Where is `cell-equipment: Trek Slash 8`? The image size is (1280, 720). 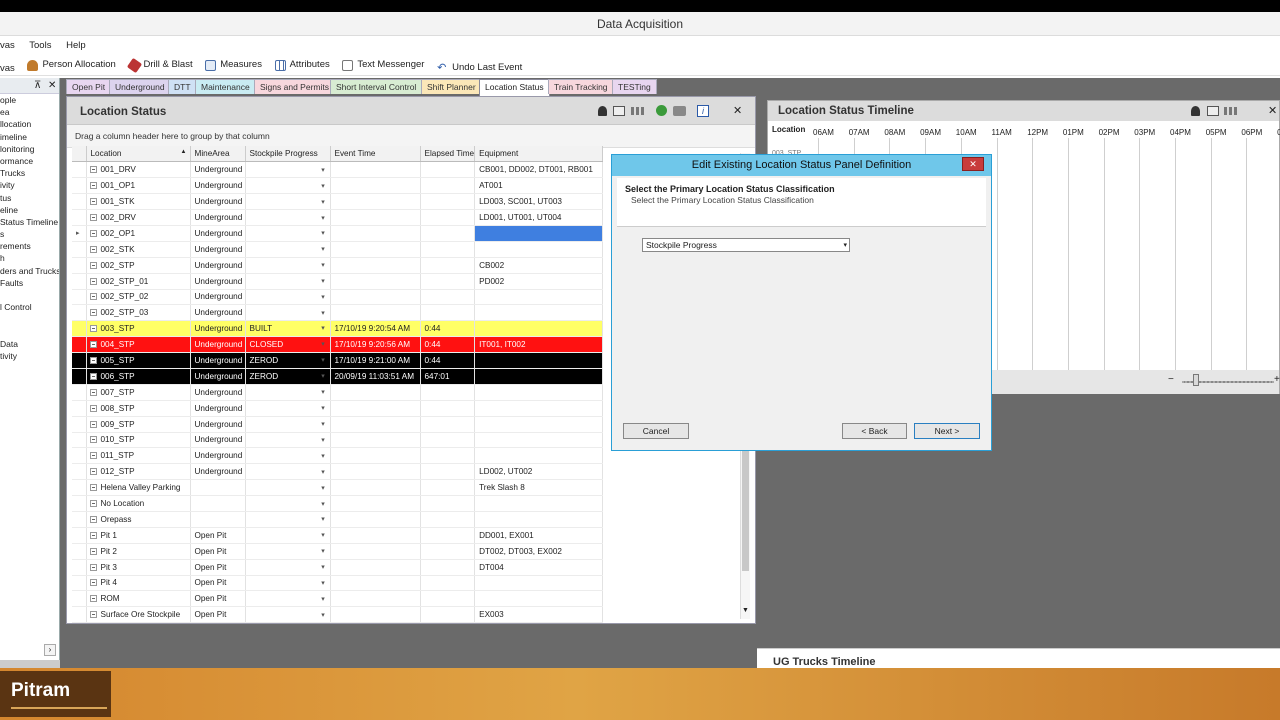 cell-equipment: Trek Slash 8 is located at coordinates (539, 488).